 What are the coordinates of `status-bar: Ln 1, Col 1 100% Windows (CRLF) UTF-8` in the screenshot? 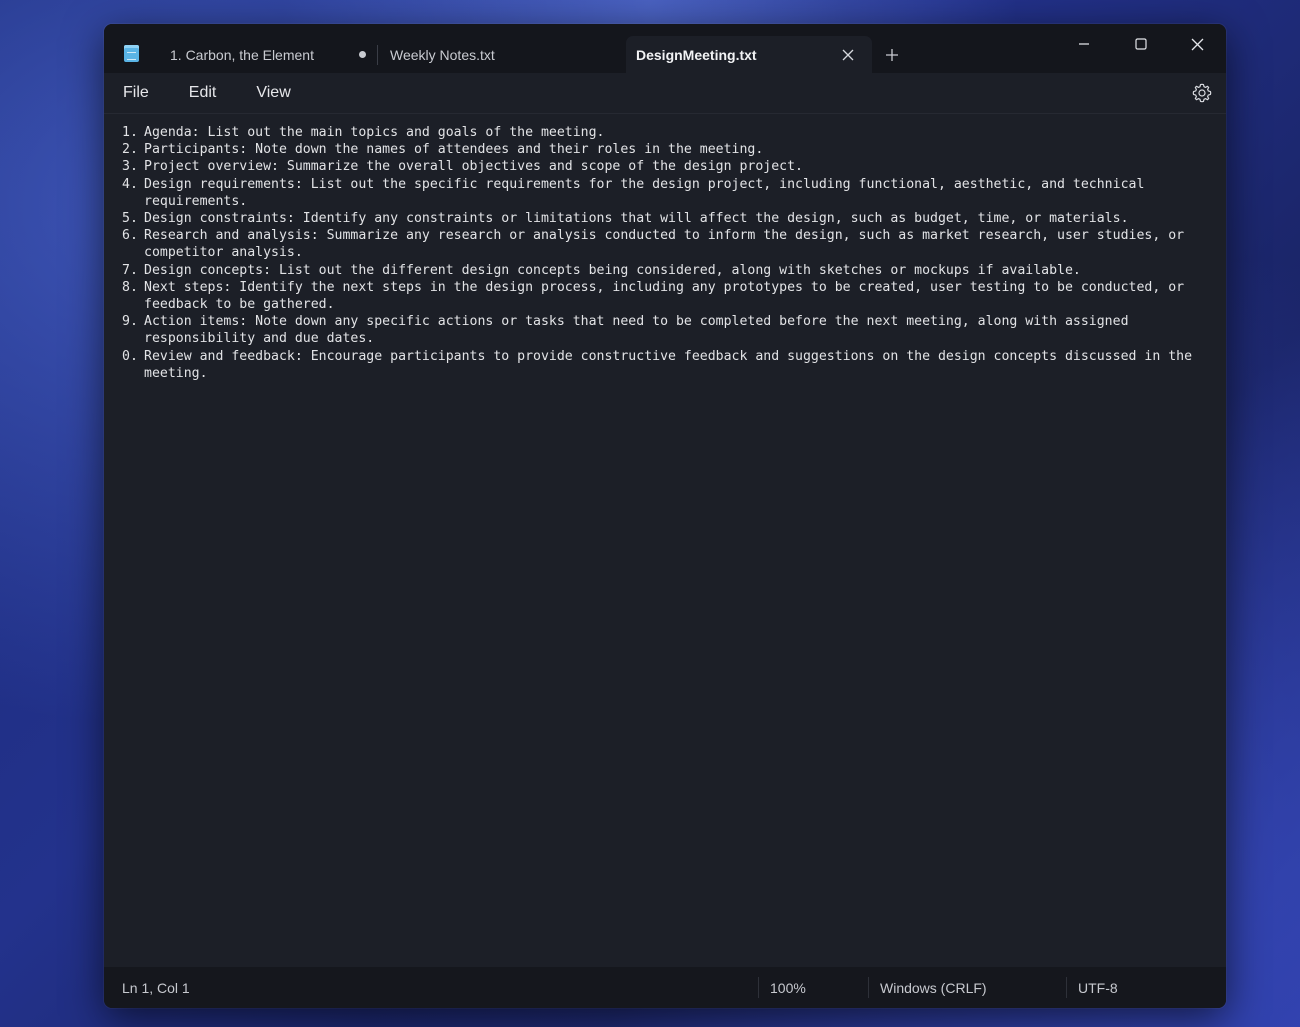 It's located at (665, 987).